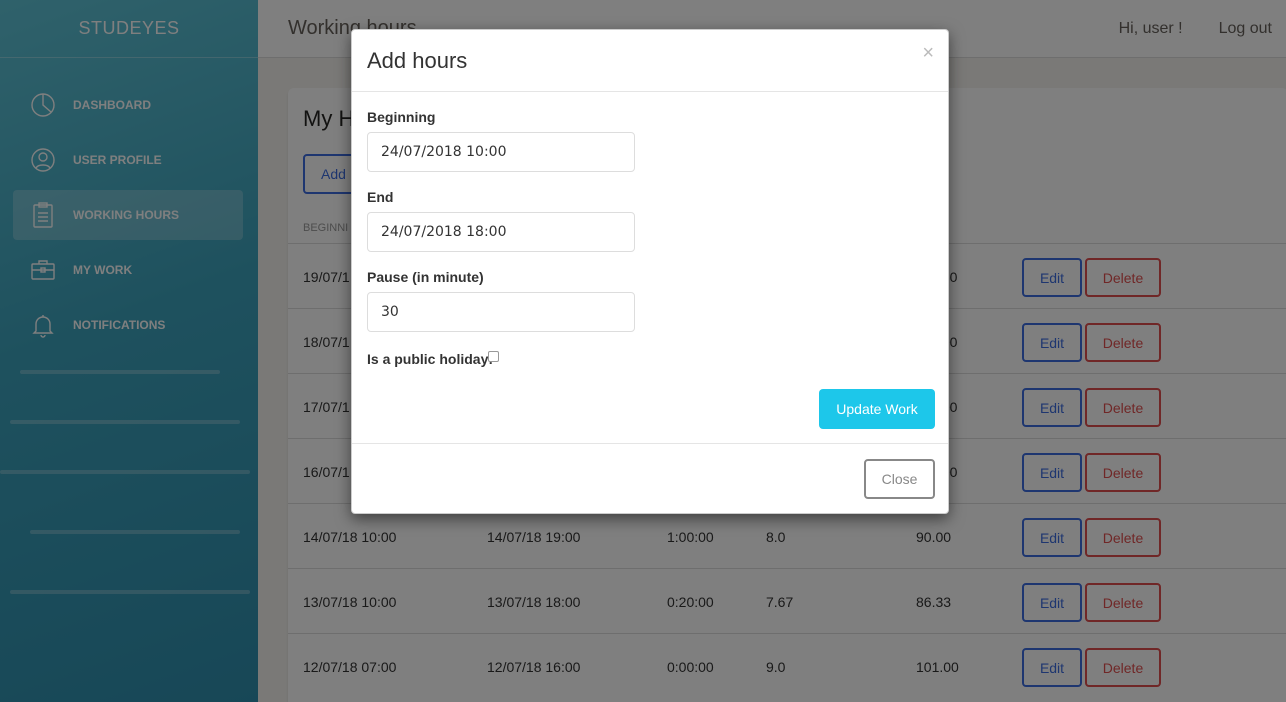 This screenshot has height=702, width=1286. What do you see at coordinates (401, 117) in the screenshot?
I see `beginning-label: Beginning` at bounding box center [401, 117].